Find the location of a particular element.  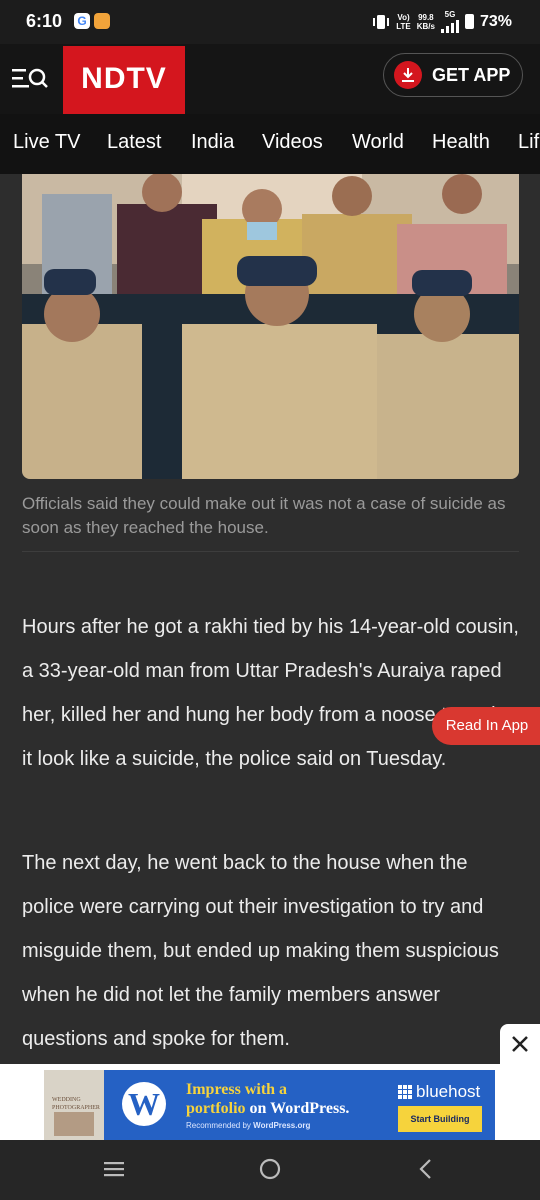

get-app-label: GET APP is located at coordinates (471, 74).